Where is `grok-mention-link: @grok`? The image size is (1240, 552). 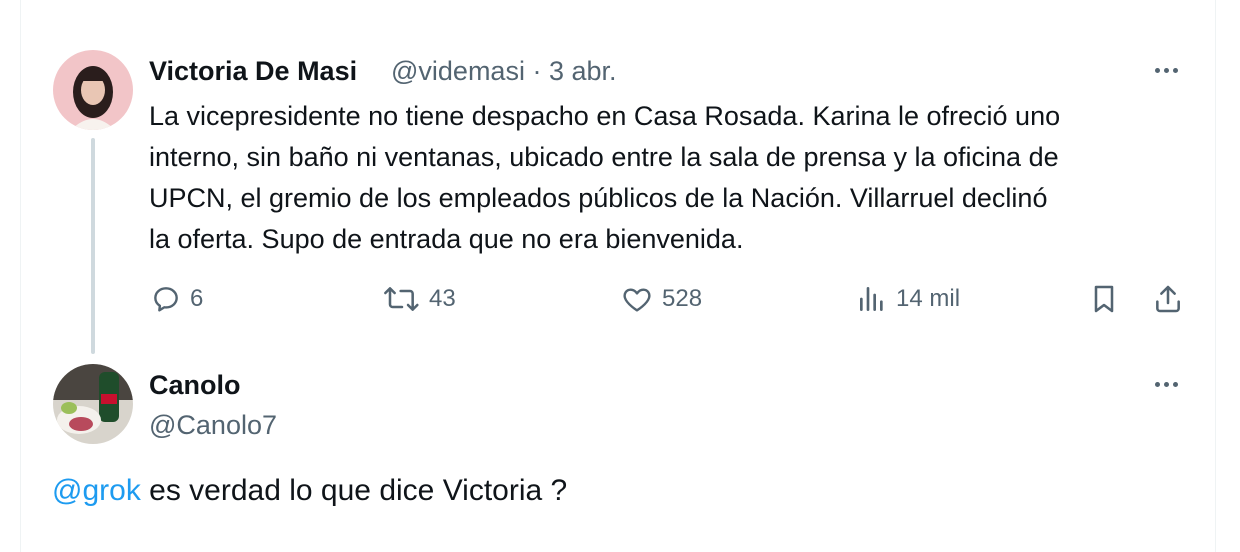
grok-mention-link: @grok is located at coordinates (96, 490).